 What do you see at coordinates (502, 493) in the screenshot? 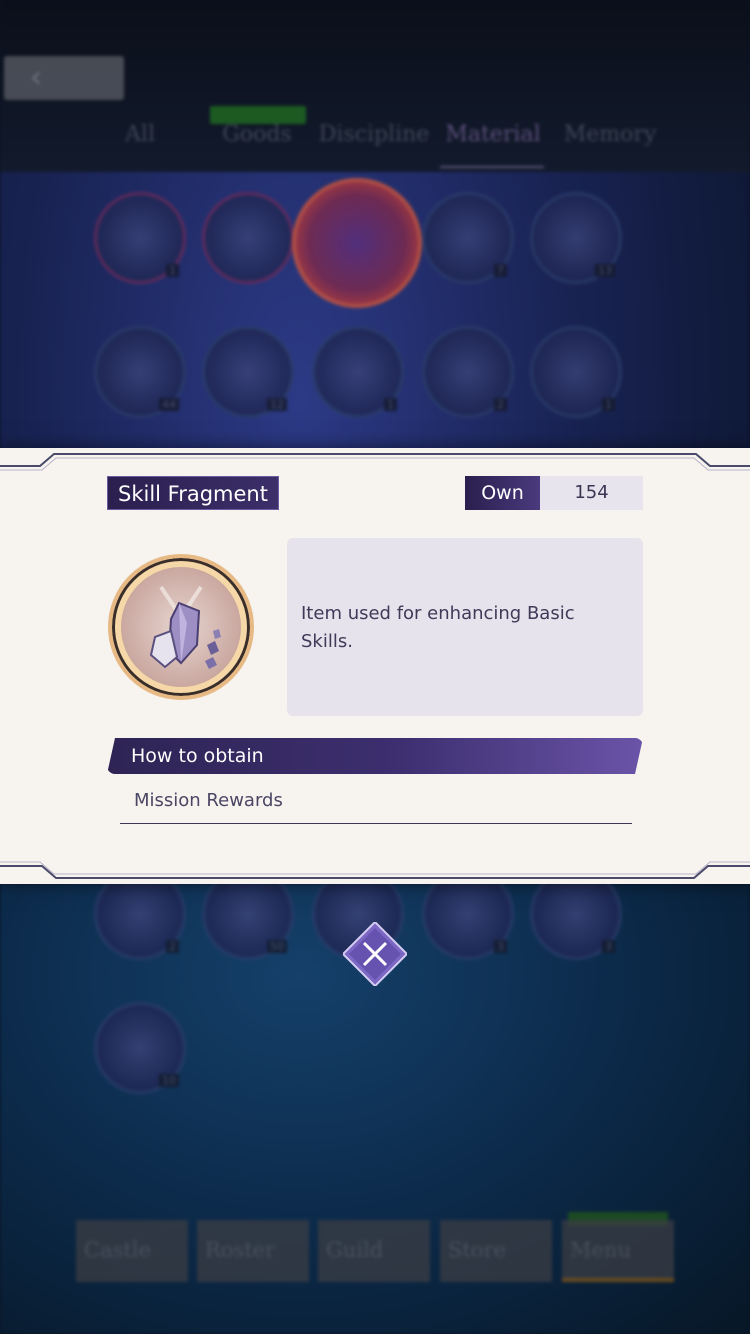
I see `own-label: Own` at bounding box center [502, 493].